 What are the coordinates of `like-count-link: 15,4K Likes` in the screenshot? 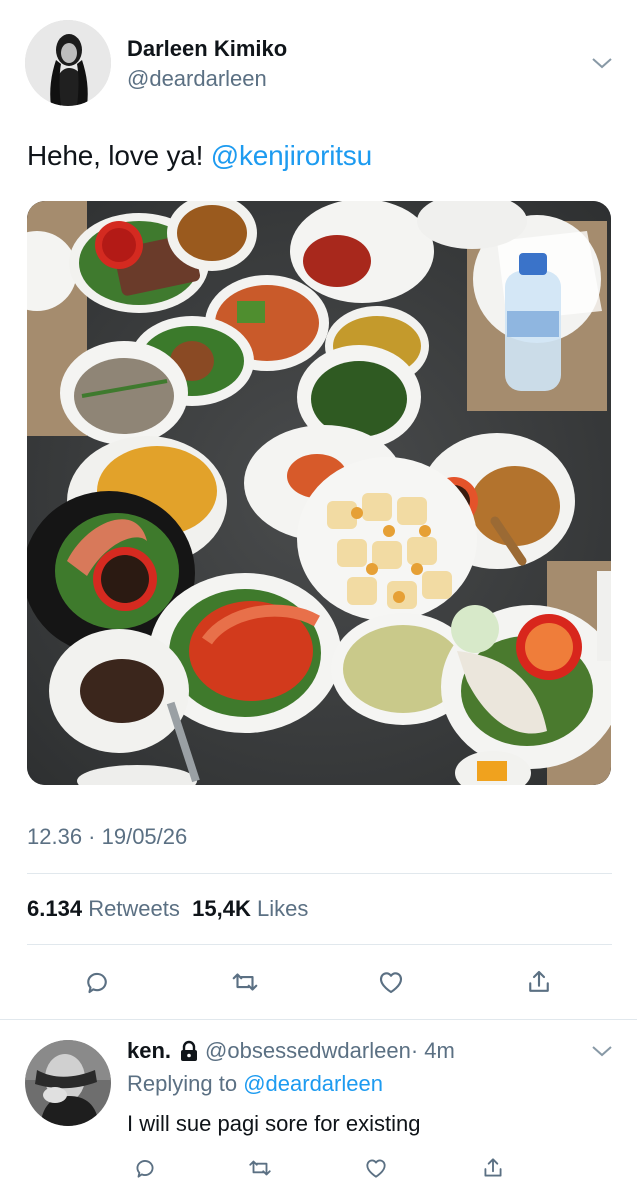 It's located at (250, 908).